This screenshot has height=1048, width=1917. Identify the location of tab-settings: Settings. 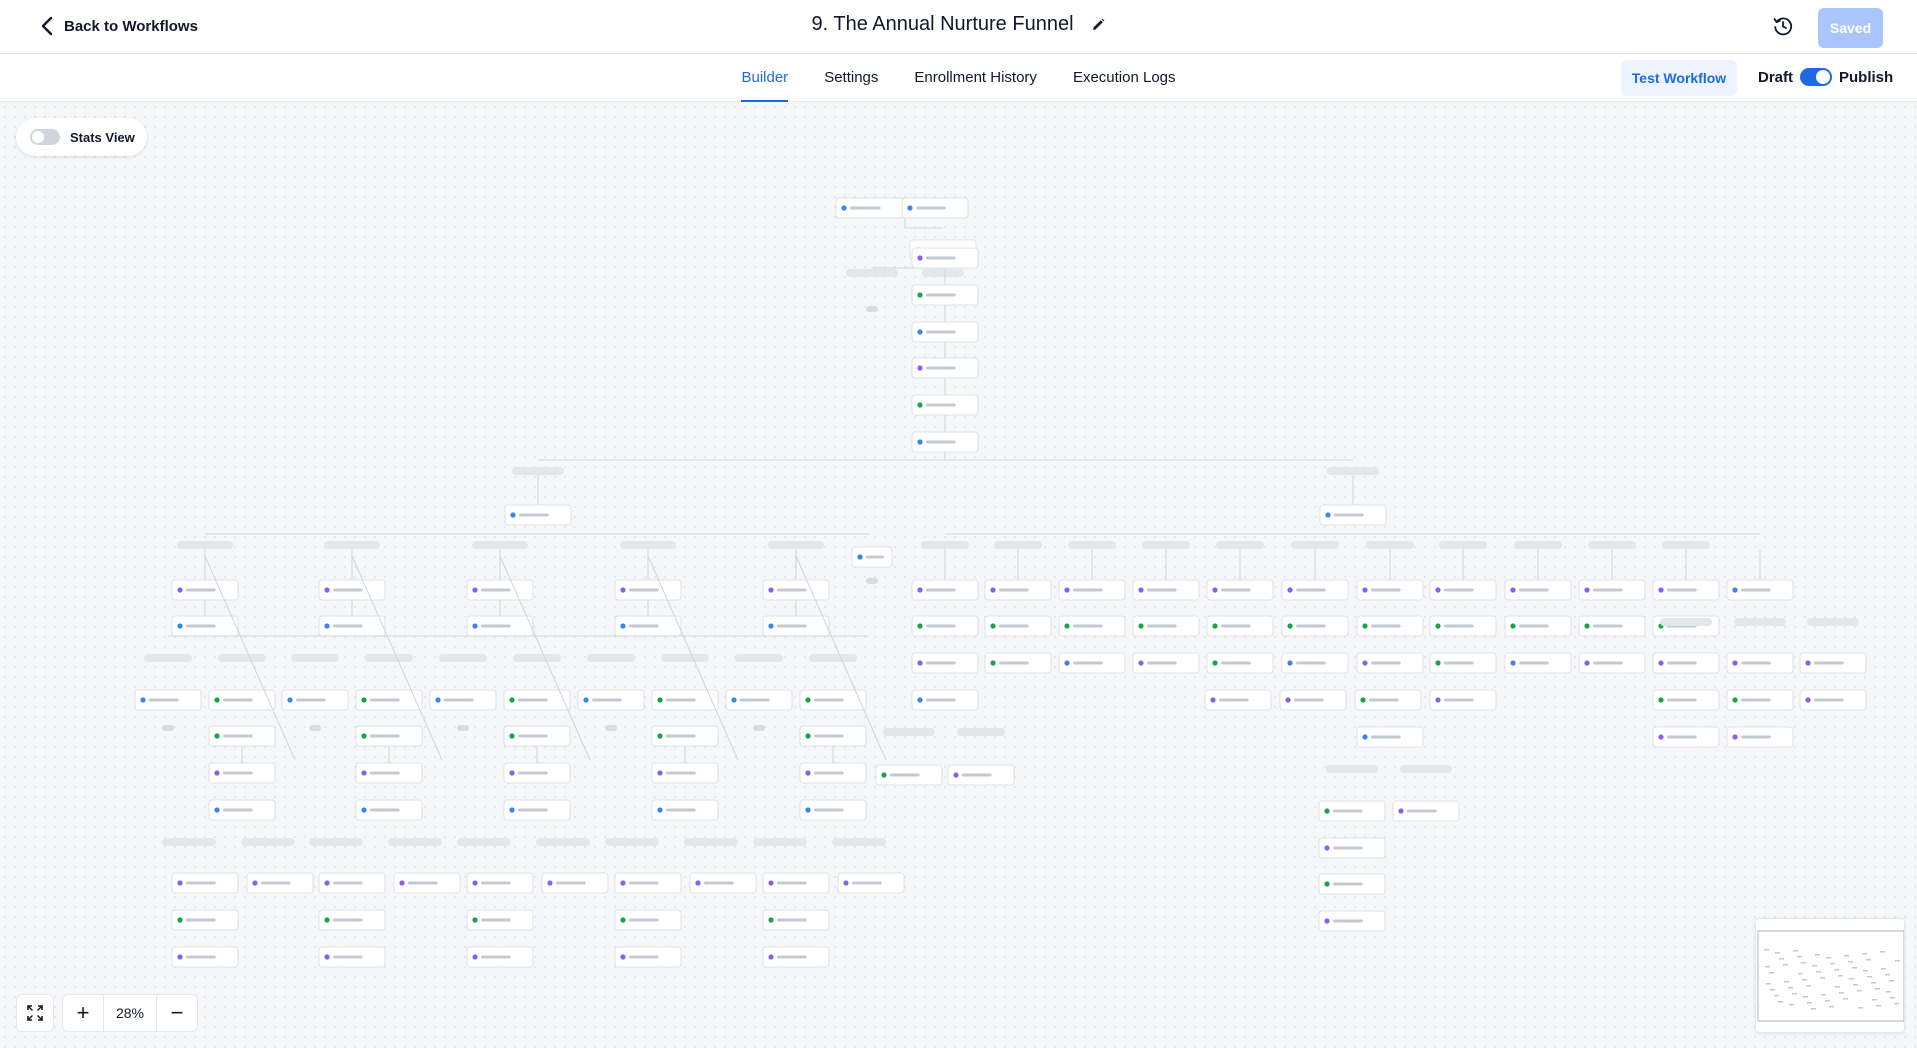
(851, 78).